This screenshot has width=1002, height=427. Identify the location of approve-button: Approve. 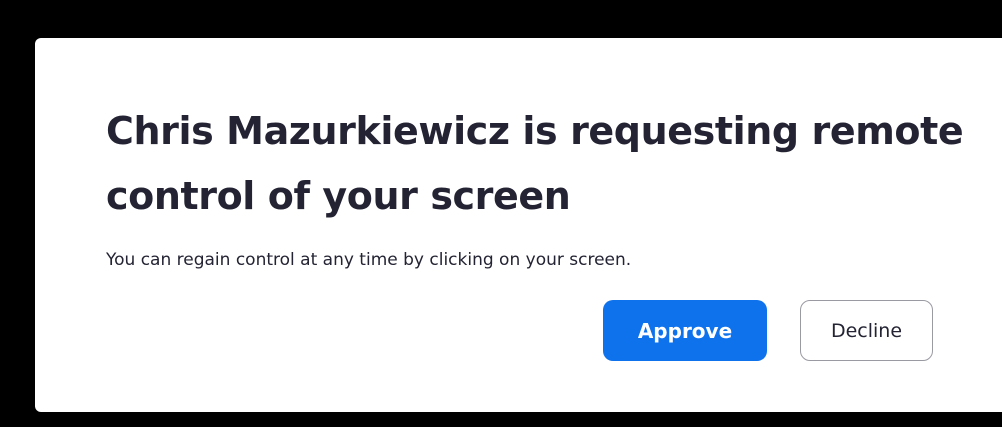
(685, 330).